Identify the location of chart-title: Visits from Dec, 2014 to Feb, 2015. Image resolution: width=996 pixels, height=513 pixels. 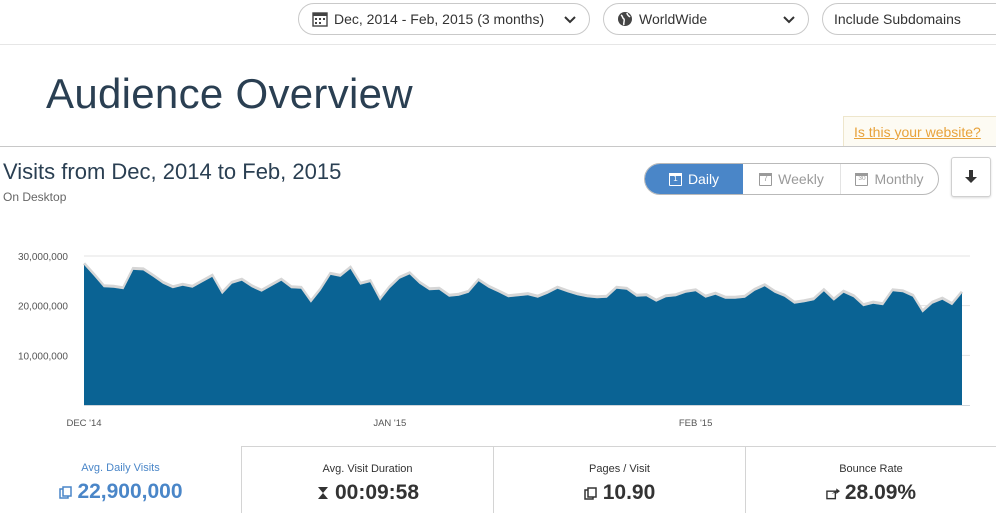
(172, 171).